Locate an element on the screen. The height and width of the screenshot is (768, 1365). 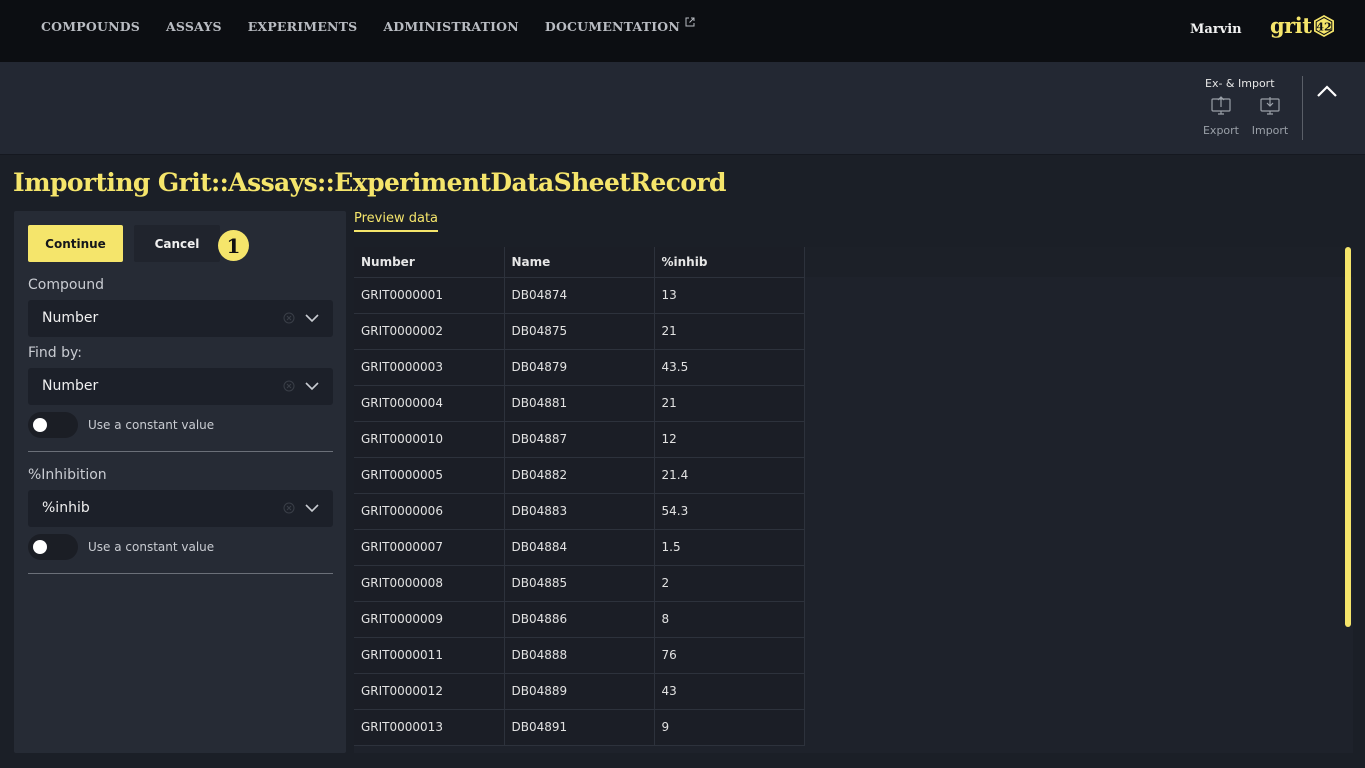
table-cell: DB04888 is located at coordinates (579, 655).